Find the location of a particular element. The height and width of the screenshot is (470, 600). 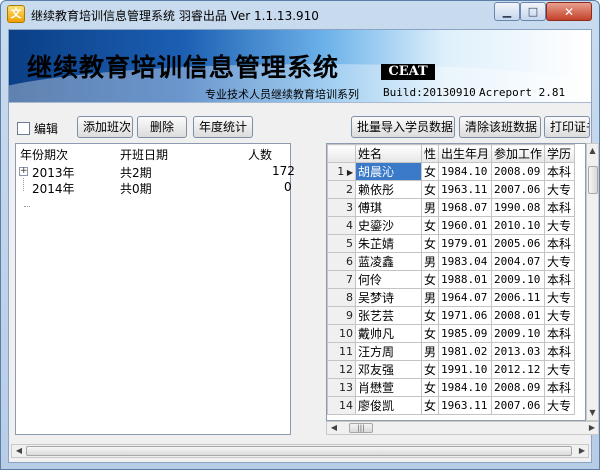

row-number: 9 is located at coordinates (341, 315).